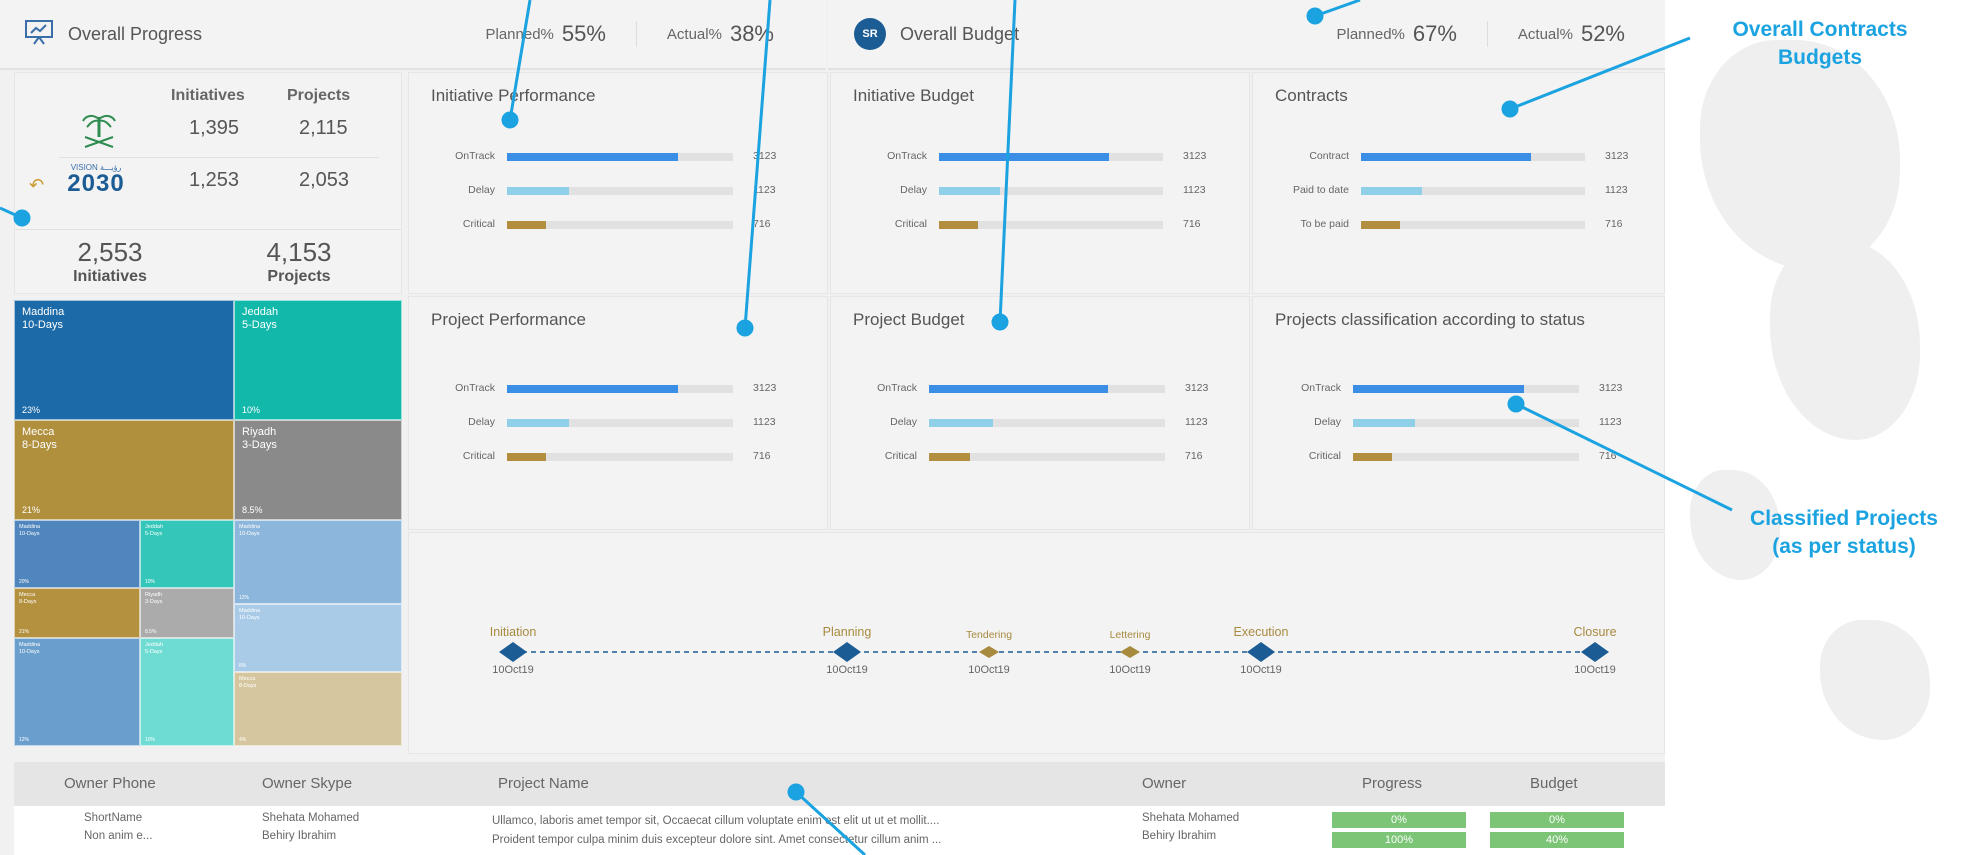 The width and height of the screenshot is (1974, 855). What do you see at coordinates (318, 638) in the screenshot?
I see `treemap-cell: Maddina 10-Days 8%` at bounding box center [318, 638].